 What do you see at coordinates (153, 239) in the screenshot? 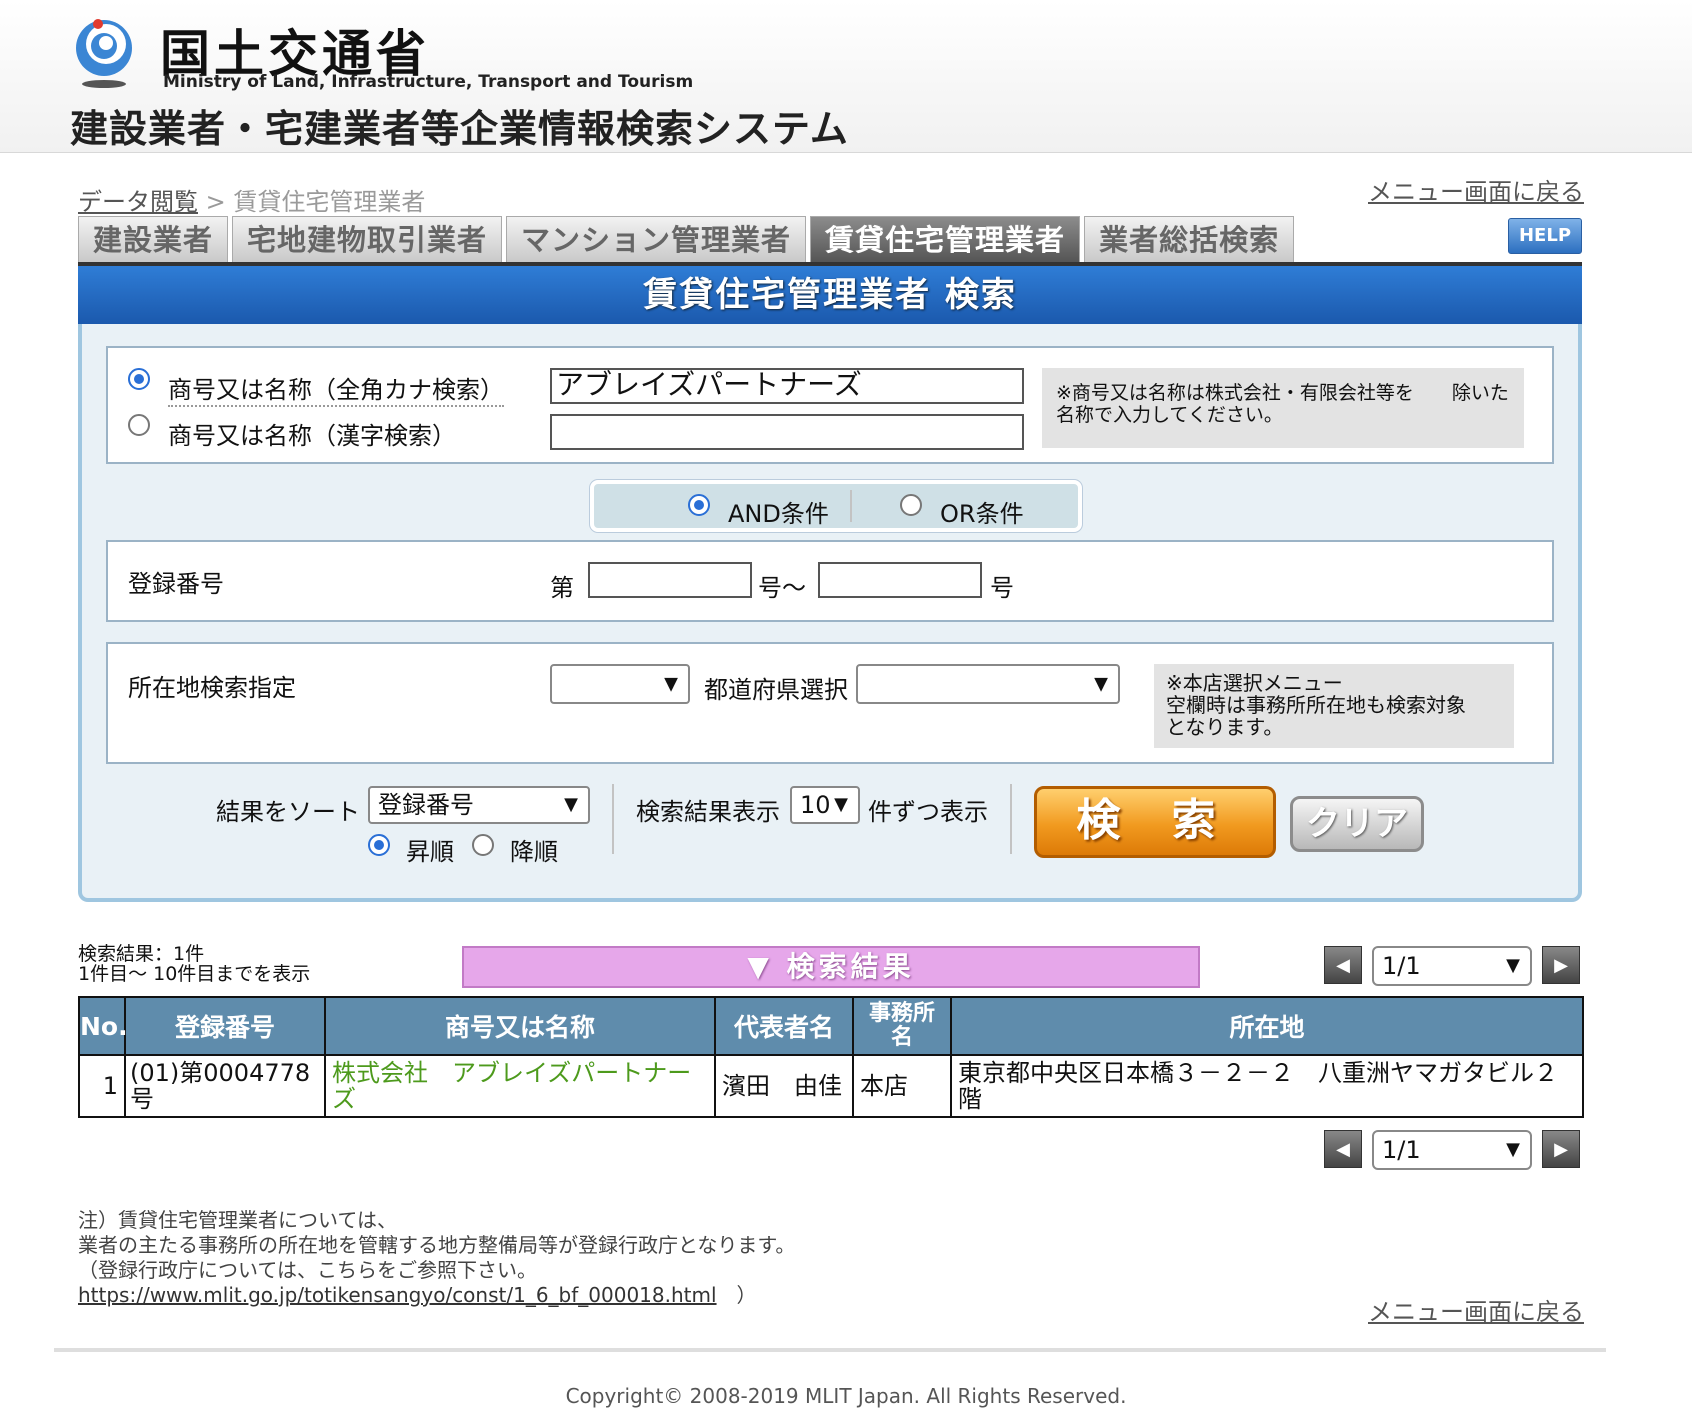
I see `tab-construction: 建設業者` at bounding box center [153, 239].